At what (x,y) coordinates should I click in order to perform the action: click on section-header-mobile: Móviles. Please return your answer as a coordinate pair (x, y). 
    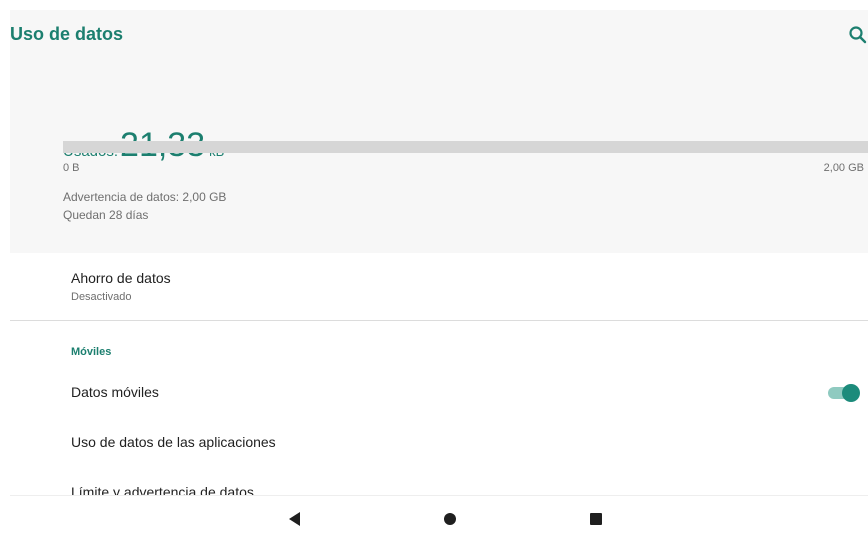
    Looking at the image, I should click on (91, 352).